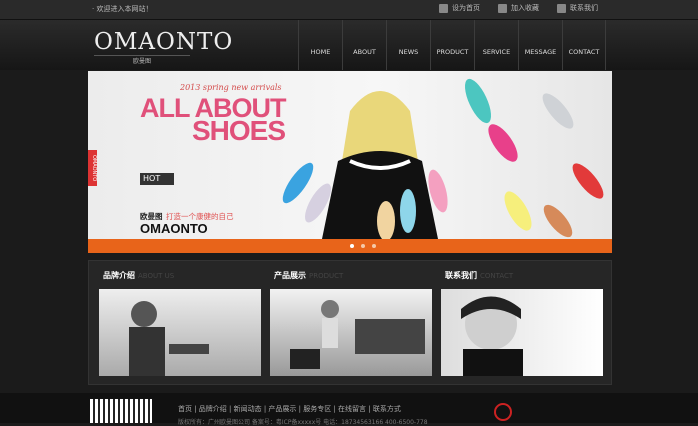 The width and height of the screenshot is (698, 426). What do you see at coordinates (231, 87) in the screenshot?
I see `promo-script: 2013 spring new arrivals` at bounding box center [231, 87].